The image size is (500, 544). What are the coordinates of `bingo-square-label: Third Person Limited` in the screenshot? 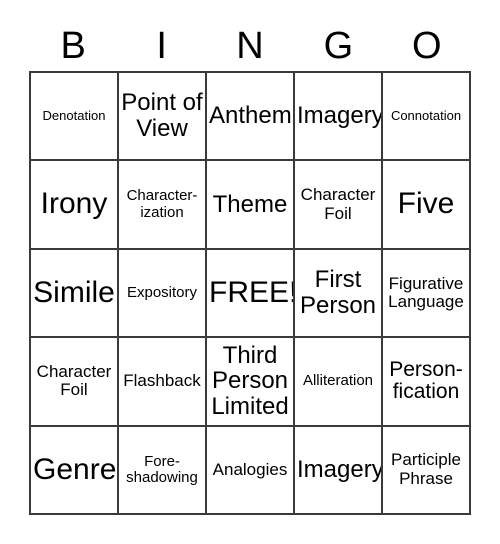 It's located at (250, 381).